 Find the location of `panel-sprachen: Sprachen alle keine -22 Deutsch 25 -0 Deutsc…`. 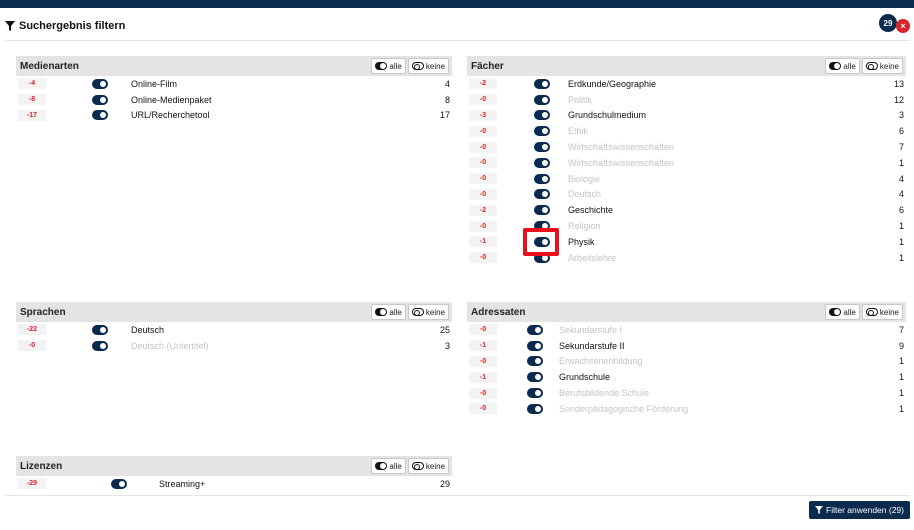

panel-sprachen: Sprachen alle keine -22 Deutsch 25 -0 Deutsc… is located at coordinates (234, 328).